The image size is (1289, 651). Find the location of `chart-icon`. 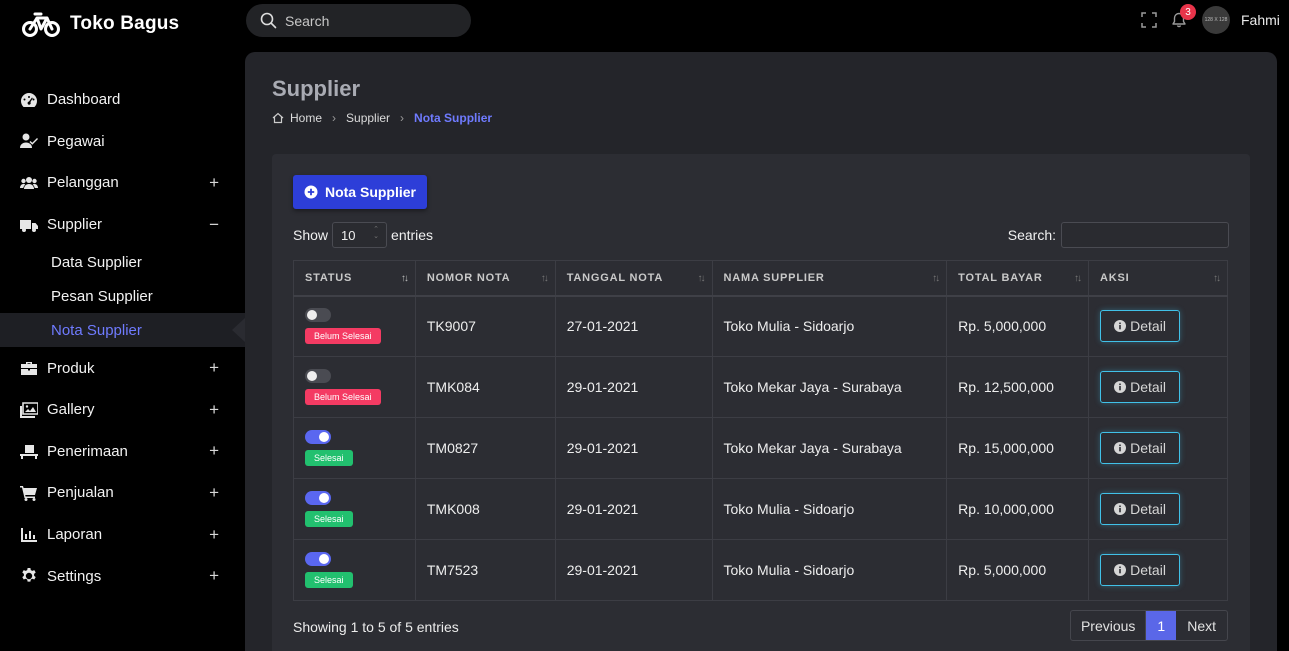

chart-icon is located at coordinates (29, 535).